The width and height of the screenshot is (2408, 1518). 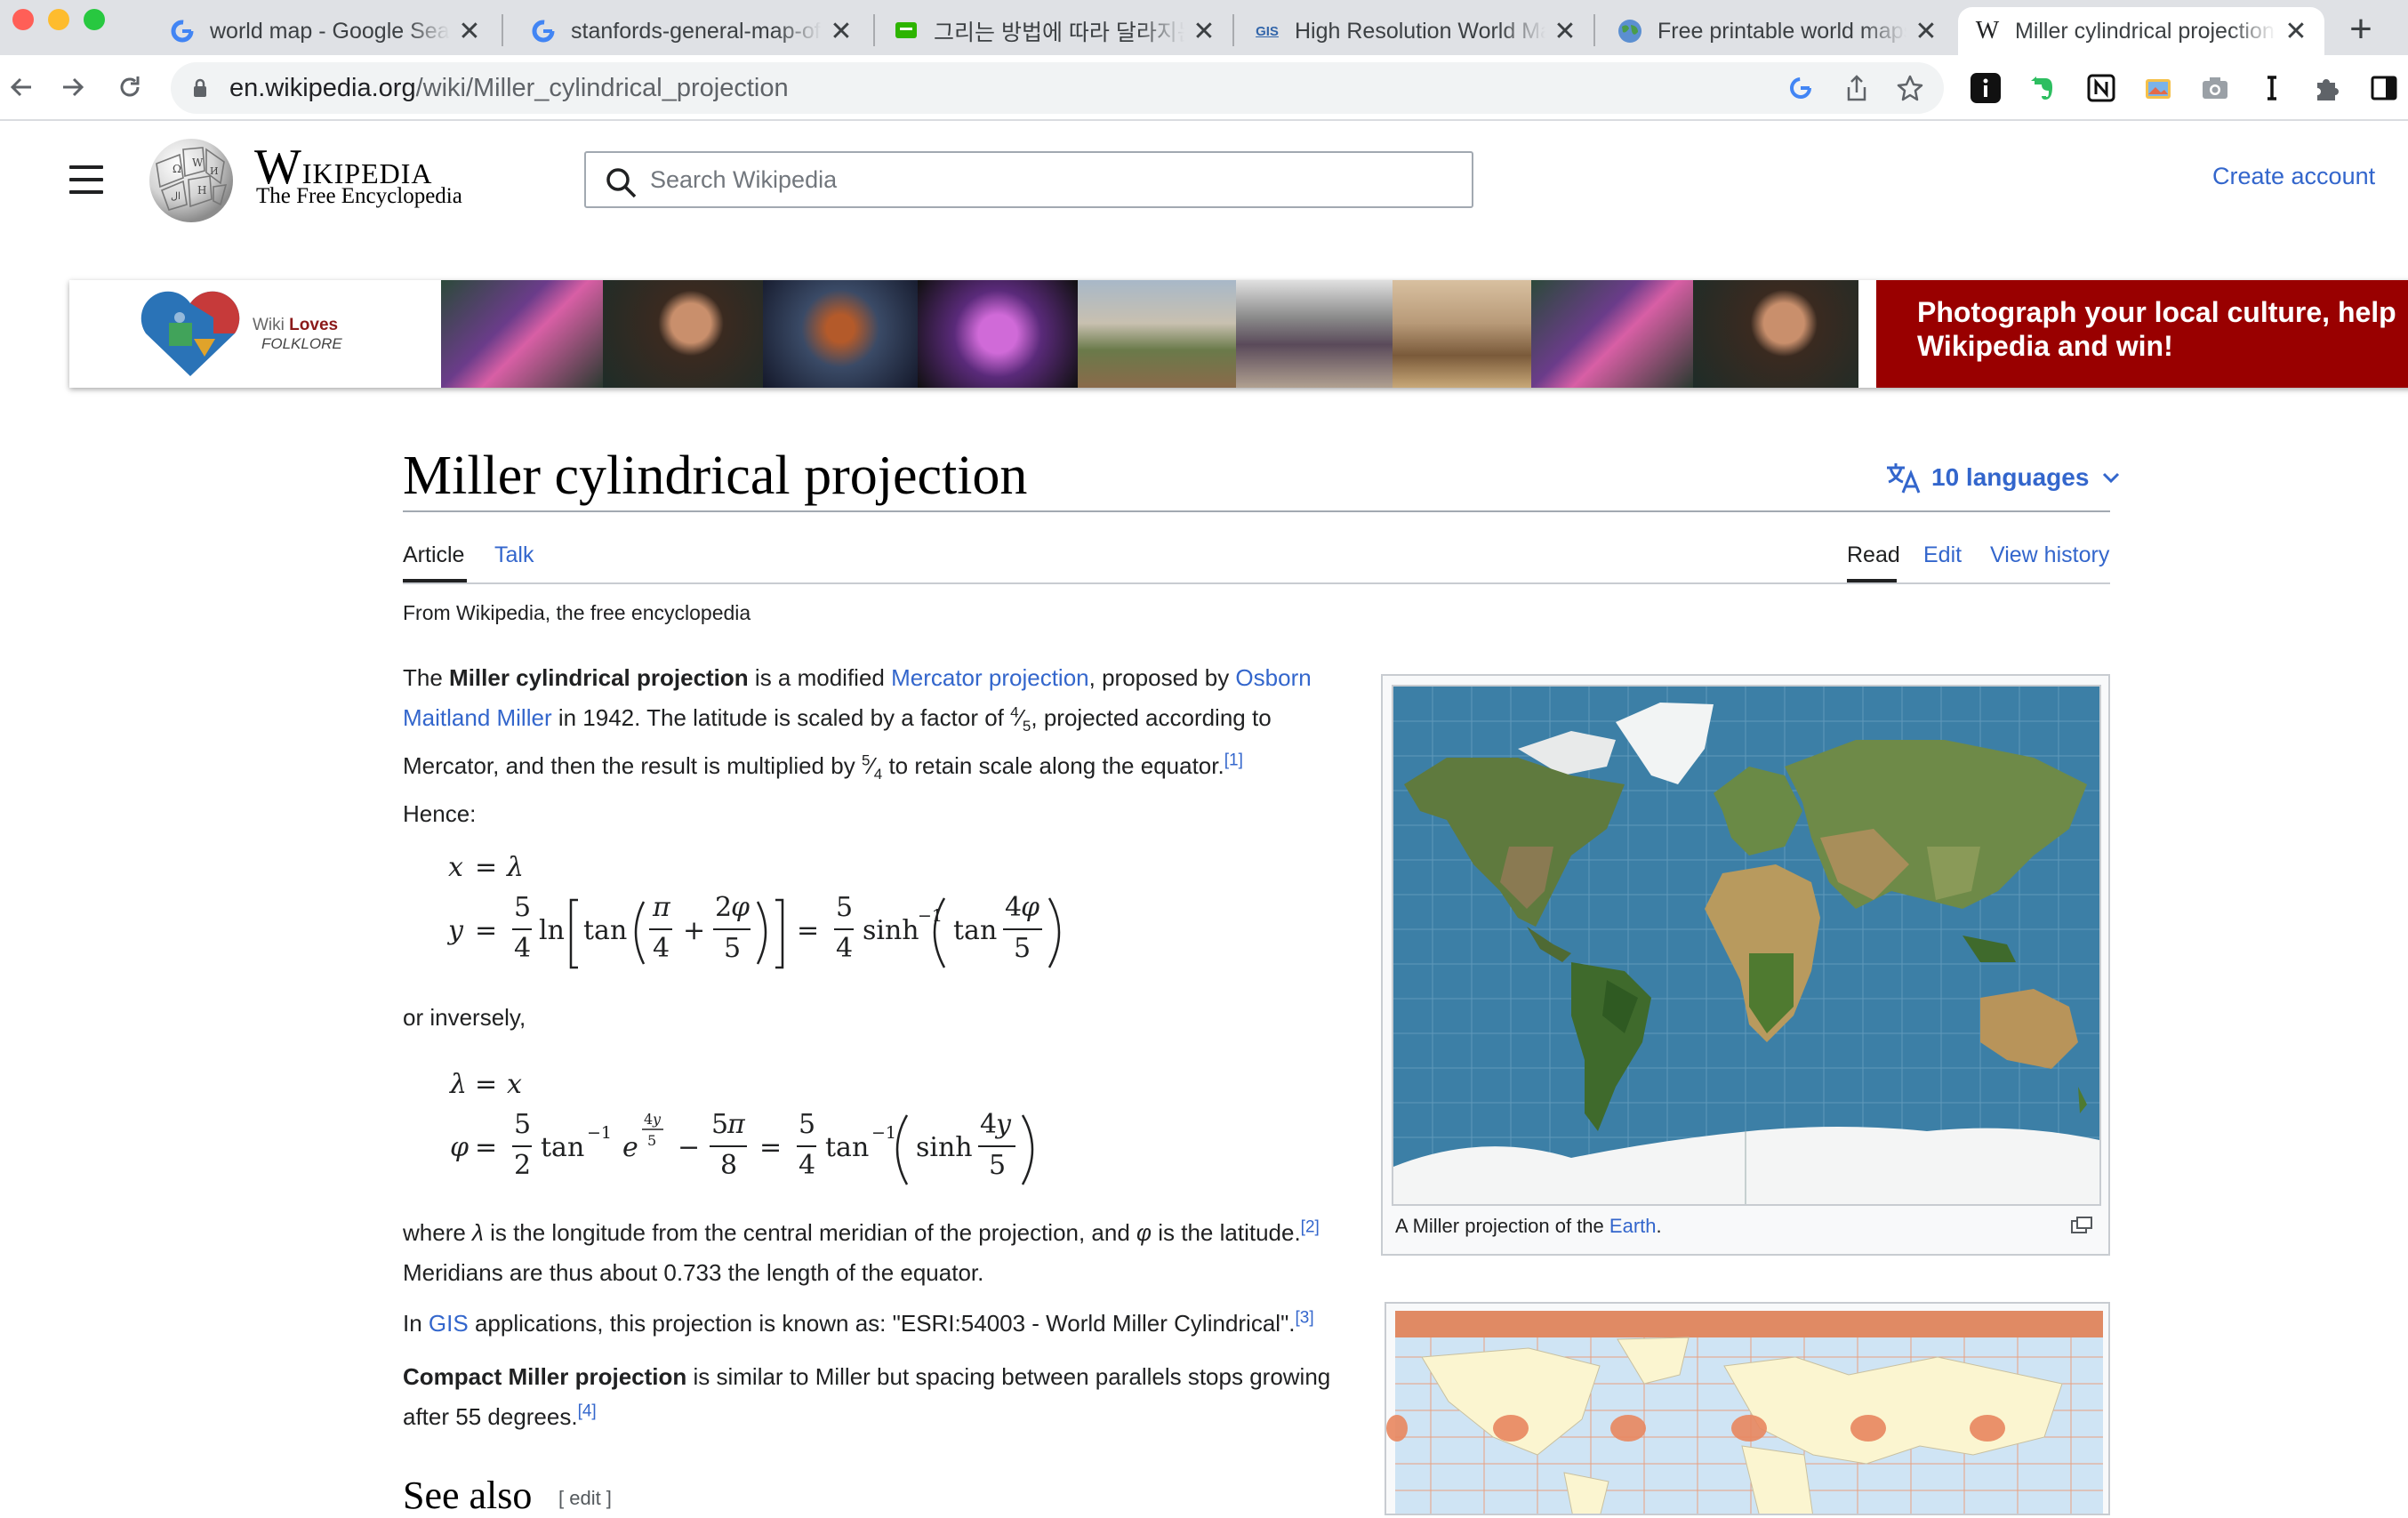 I want to click on tab-view-history: View history, so click(x=2049, y=555).